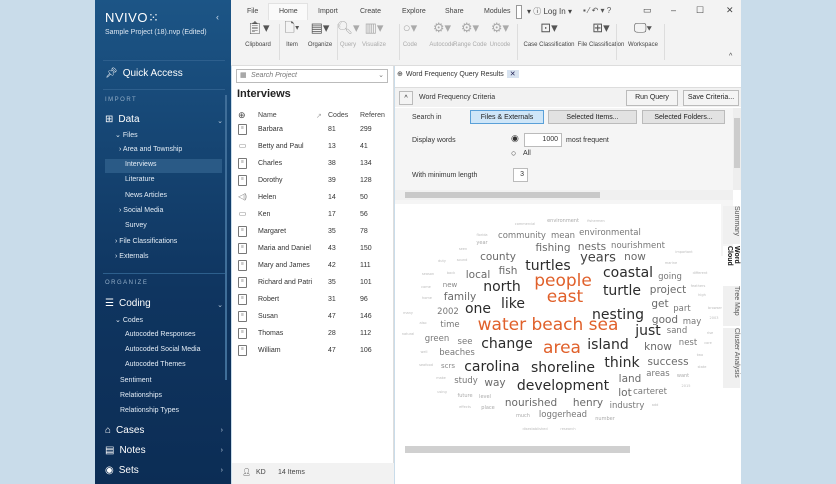 Image resolution: width=836 pixels, height=484 pixels. I want to click on radio-all: ○, so click(513, 153).